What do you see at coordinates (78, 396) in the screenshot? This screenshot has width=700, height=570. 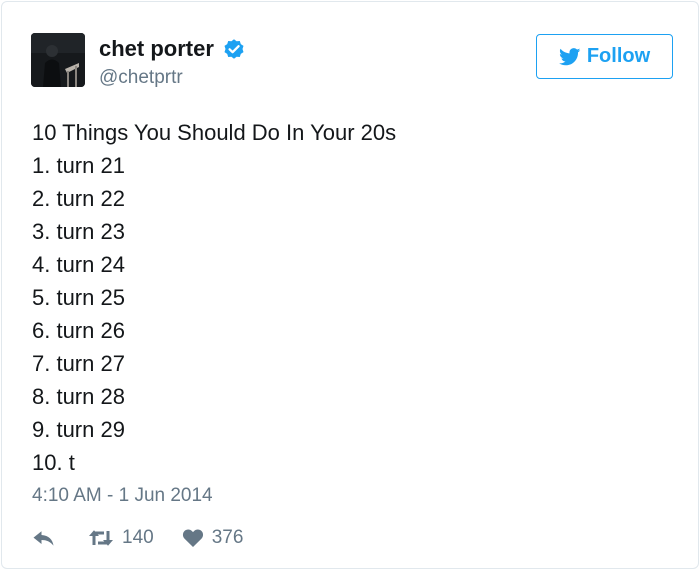 I see `tweet-list-item: 8. turn 28` at bounding box center [78, 396].